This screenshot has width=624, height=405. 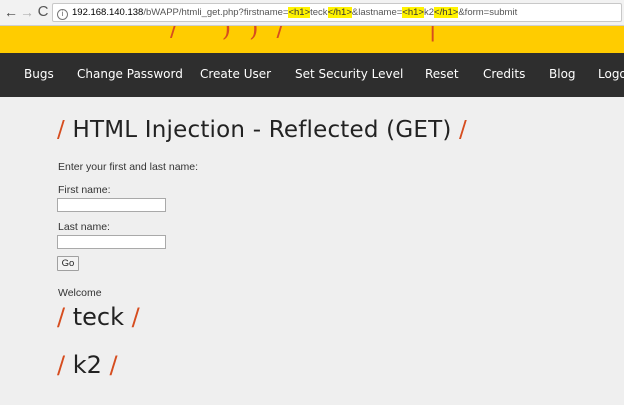 I want to click on info-icon: i, so click(x=62, y=14).